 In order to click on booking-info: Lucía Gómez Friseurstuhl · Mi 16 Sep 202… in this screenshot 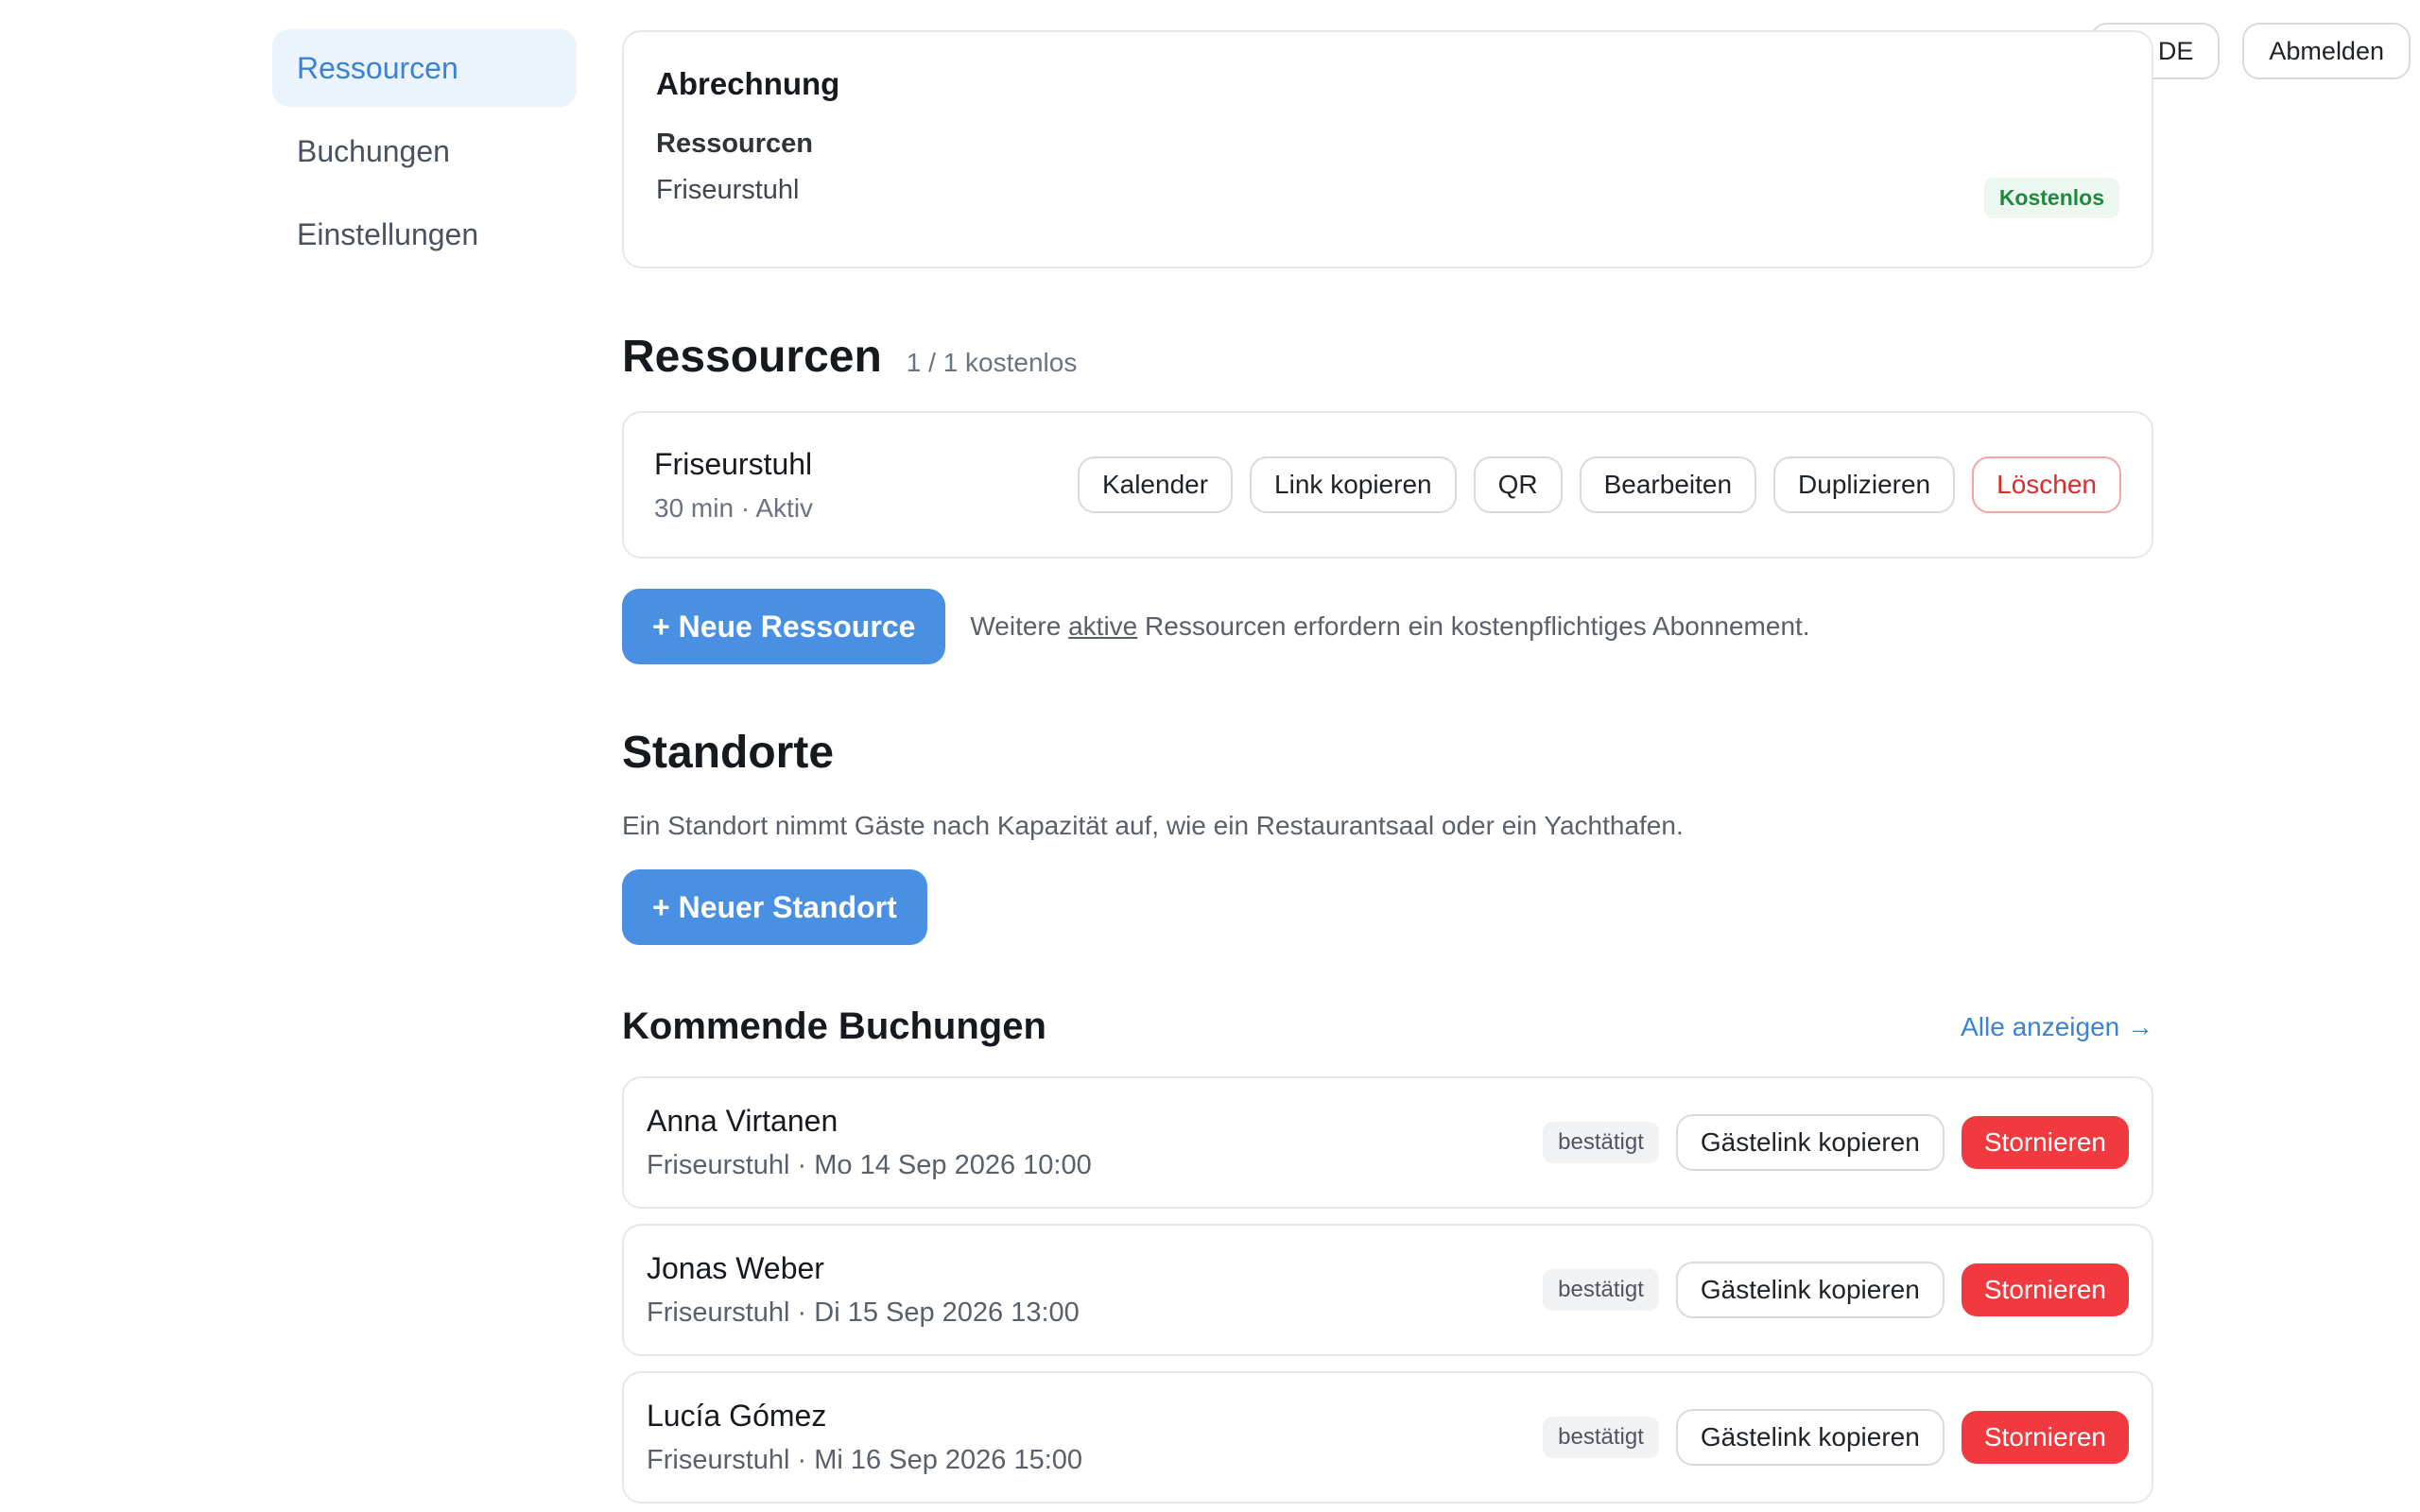, I will do `click(864, 1437)`.